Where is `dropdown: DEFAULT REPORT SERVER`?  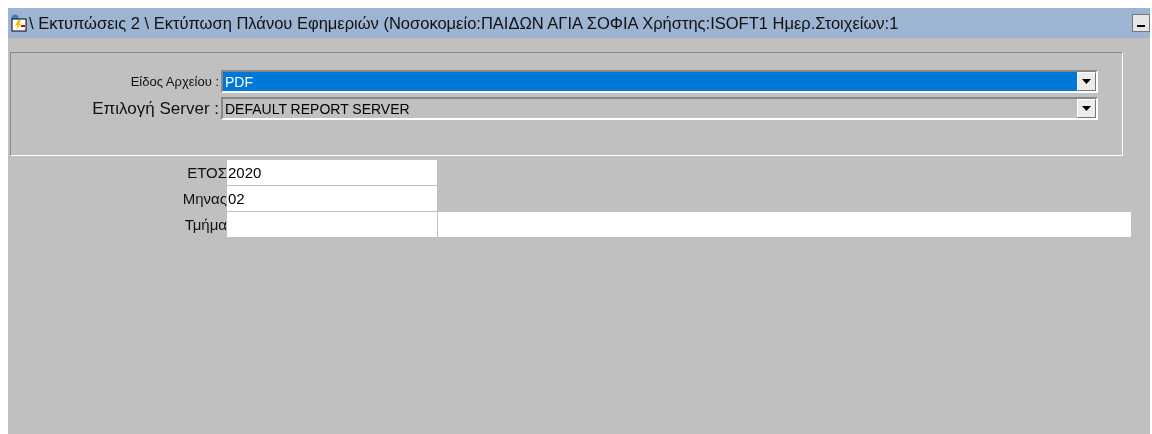
dropdown: DEFAULT REPORT SERVER is located at coordinates (659, 108).